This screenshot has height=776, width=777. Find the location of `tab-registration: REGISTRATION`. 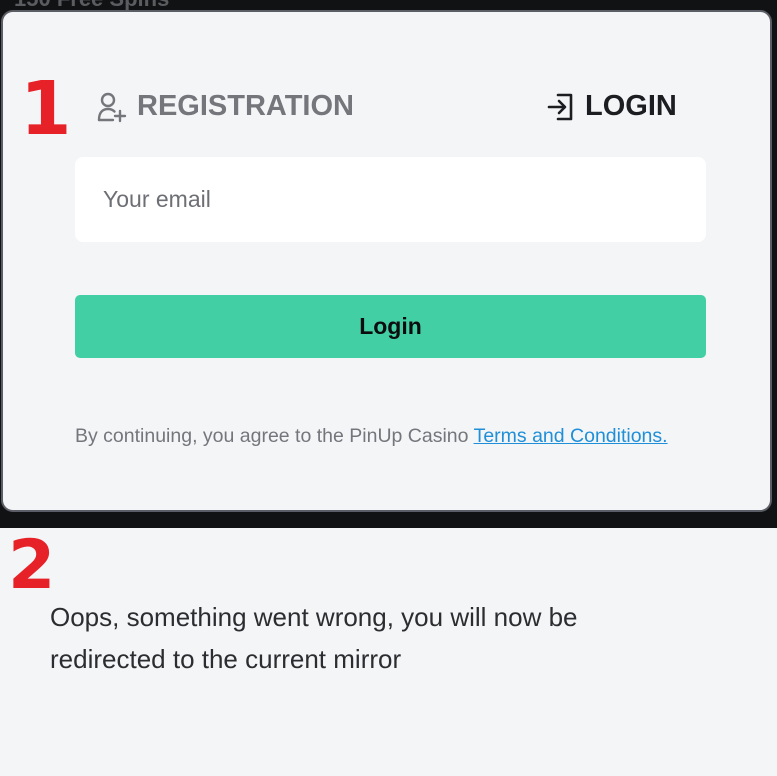

tab-registration: REGISTRATION is located at coordinates (225, 106).